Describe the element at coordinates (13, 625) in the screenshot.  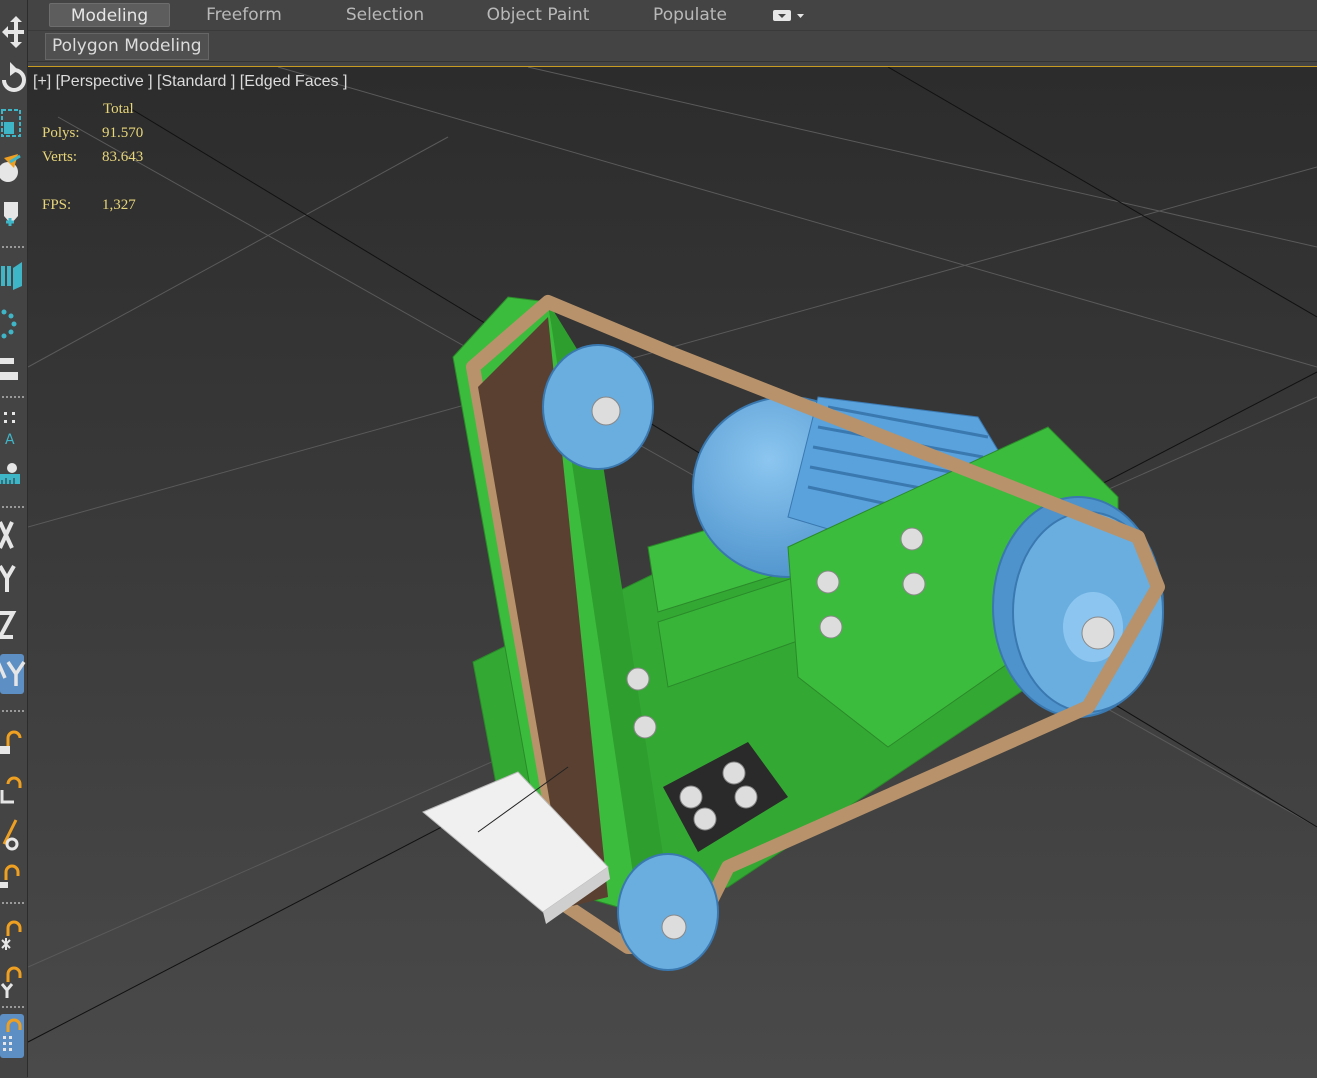
I see `axis-z-icon` at that location.